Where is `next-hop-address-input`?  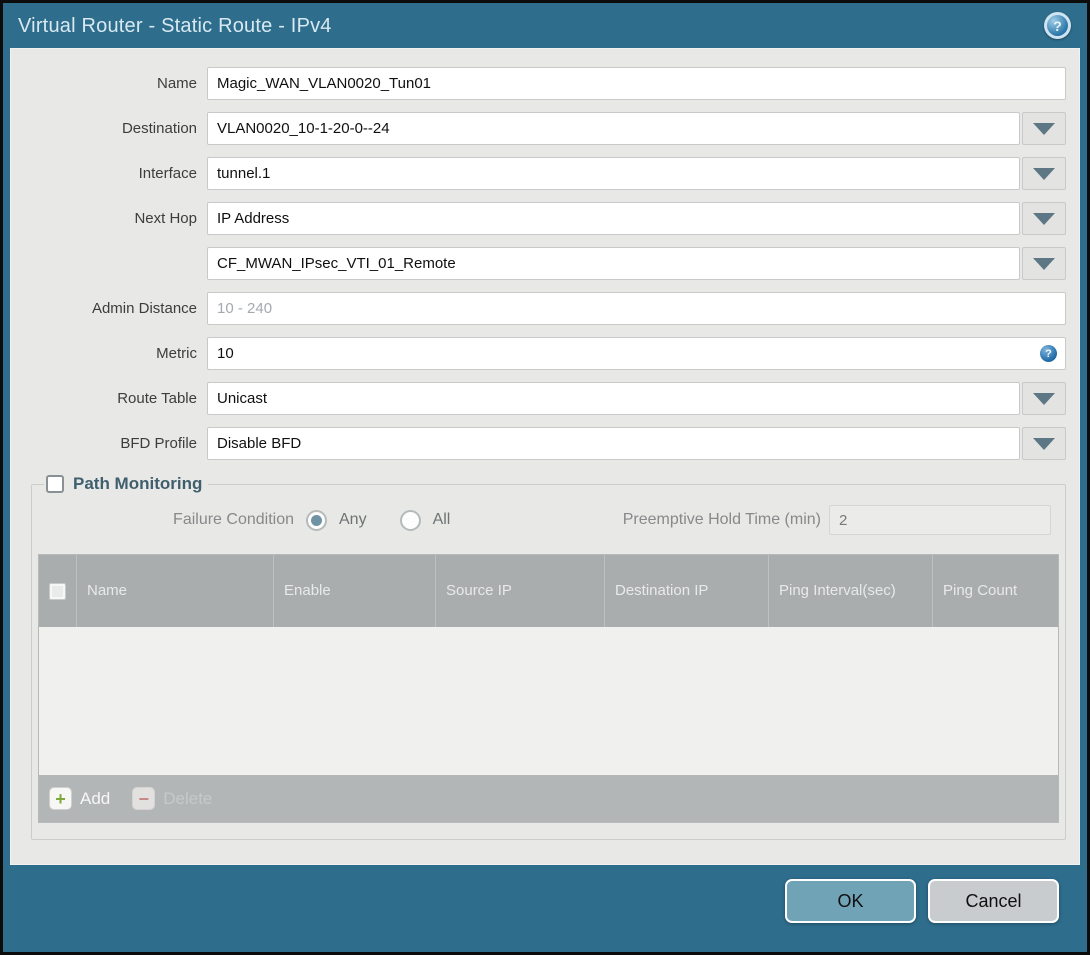
next-hop-address-input is located at coordinates (613, 263).